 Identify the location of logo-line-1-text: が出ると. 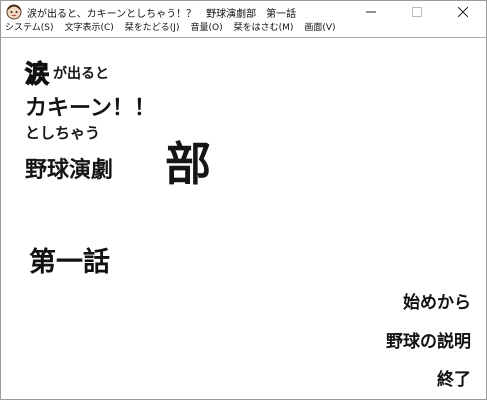
(81, 74).